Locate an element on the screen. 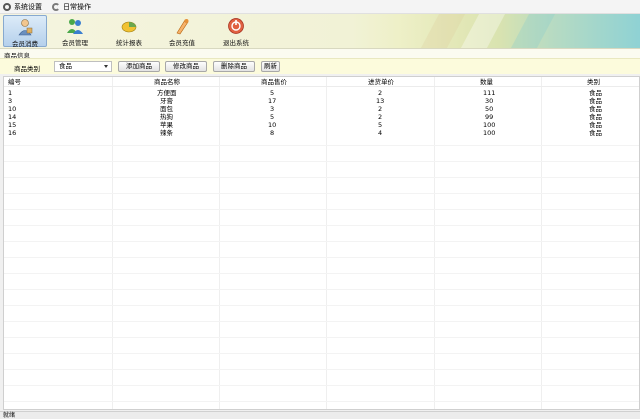  table-header: 编号 商品名称 商品售价 进货单价 数量 类别 is located at coordinates (321, 82).